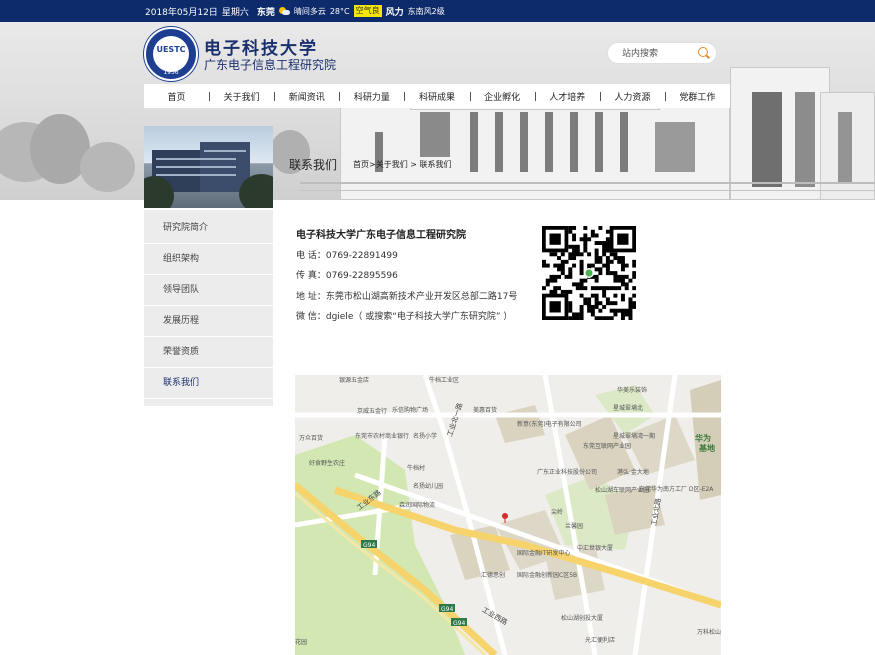  What do you see at coordinates (557, 512) in the screenshot?
I see `map-place-label: 尖岭` at bounding box center [557, 512].